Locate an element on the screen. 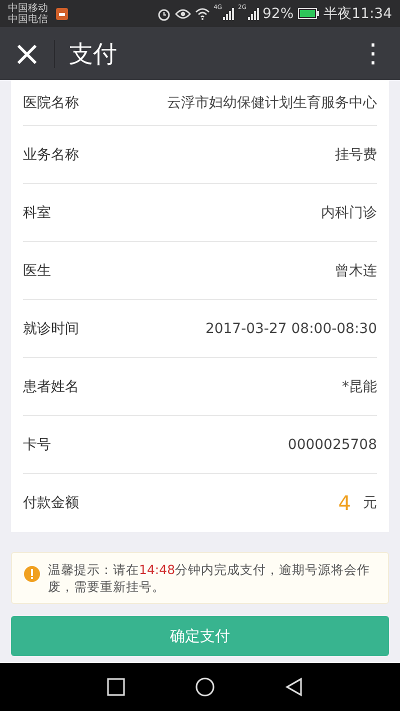 The width and height of the screenshot is (400, 711). field-value: 0000025708 is located at coordinates (332, 444).